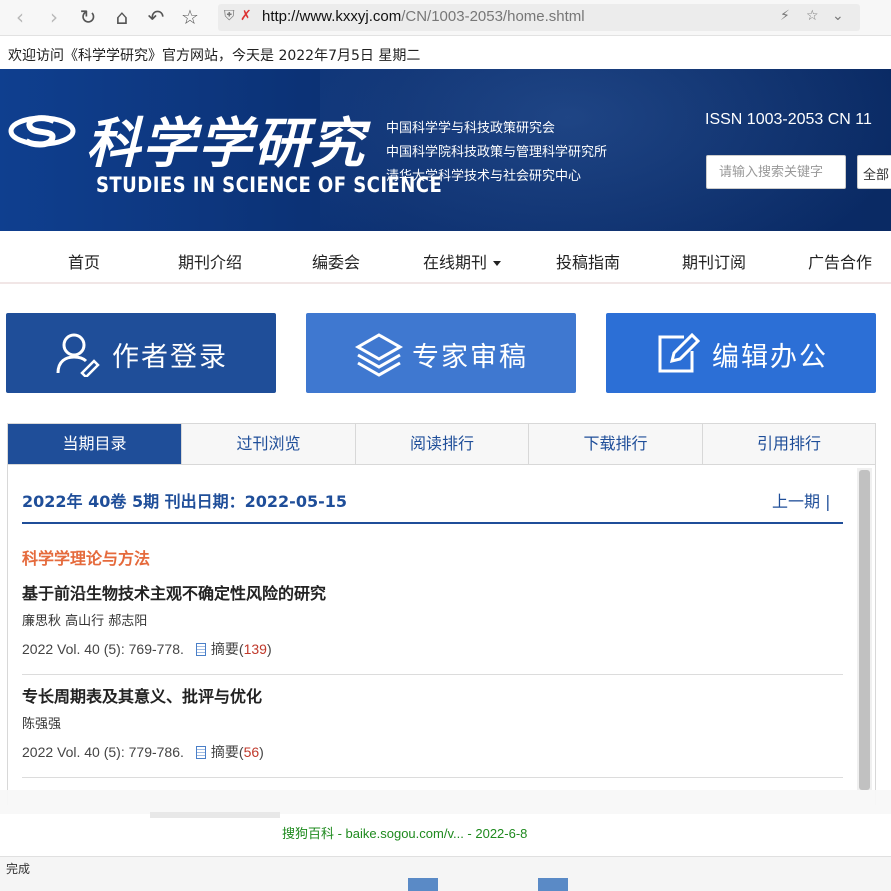 This screenshot has width=891, height=891. Describe the element at coordinates (54, 17) in the screenshot. I see `forward-icon: ›` at that location.